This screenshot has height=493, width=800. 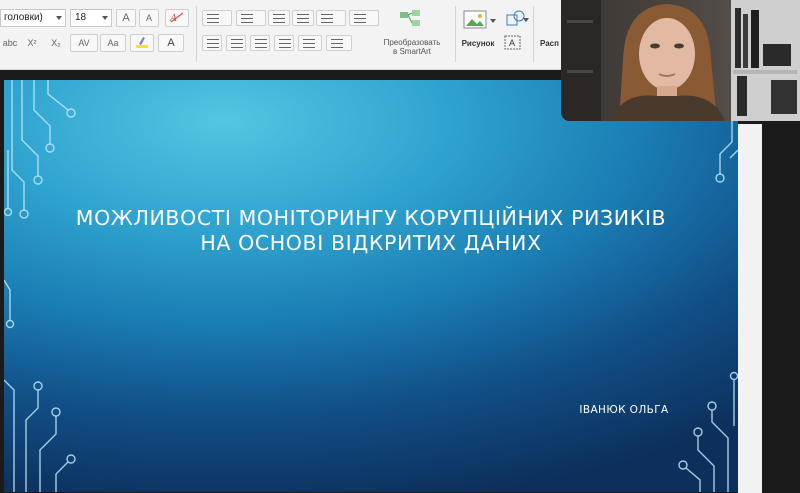 What do you see at coordinates (303, 18) in the screenshot?
I see `increase-indent-button` at bounding box center [303, 18].